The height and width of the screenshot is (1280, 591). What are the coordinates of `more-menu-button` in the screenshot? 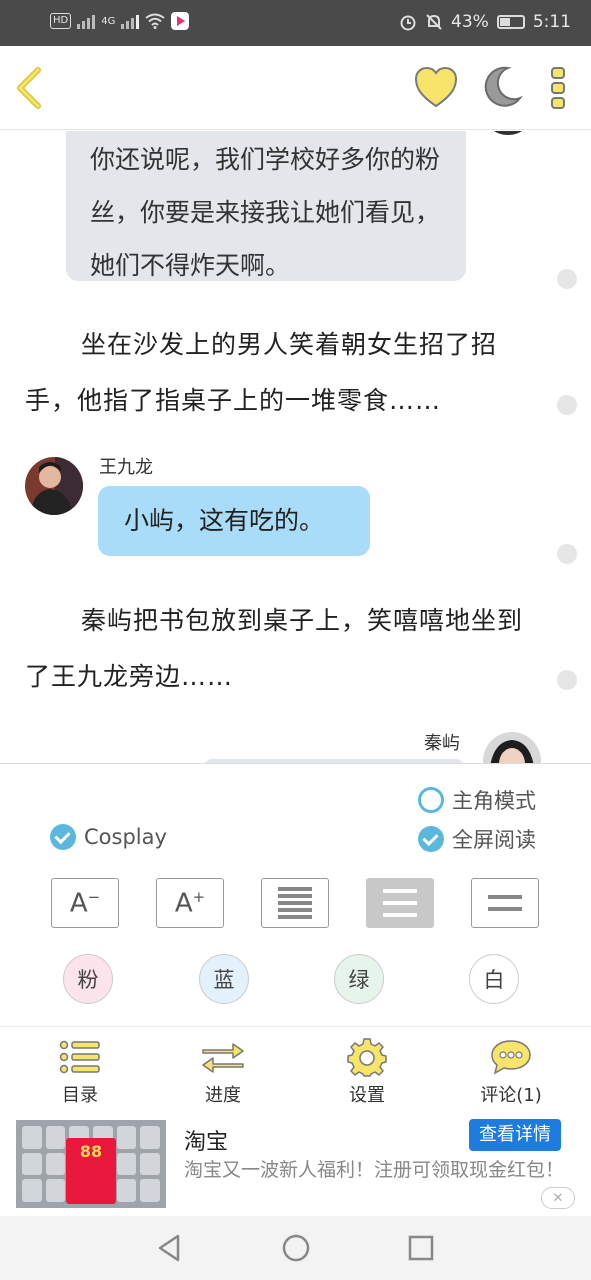 It's located at (558, 88).